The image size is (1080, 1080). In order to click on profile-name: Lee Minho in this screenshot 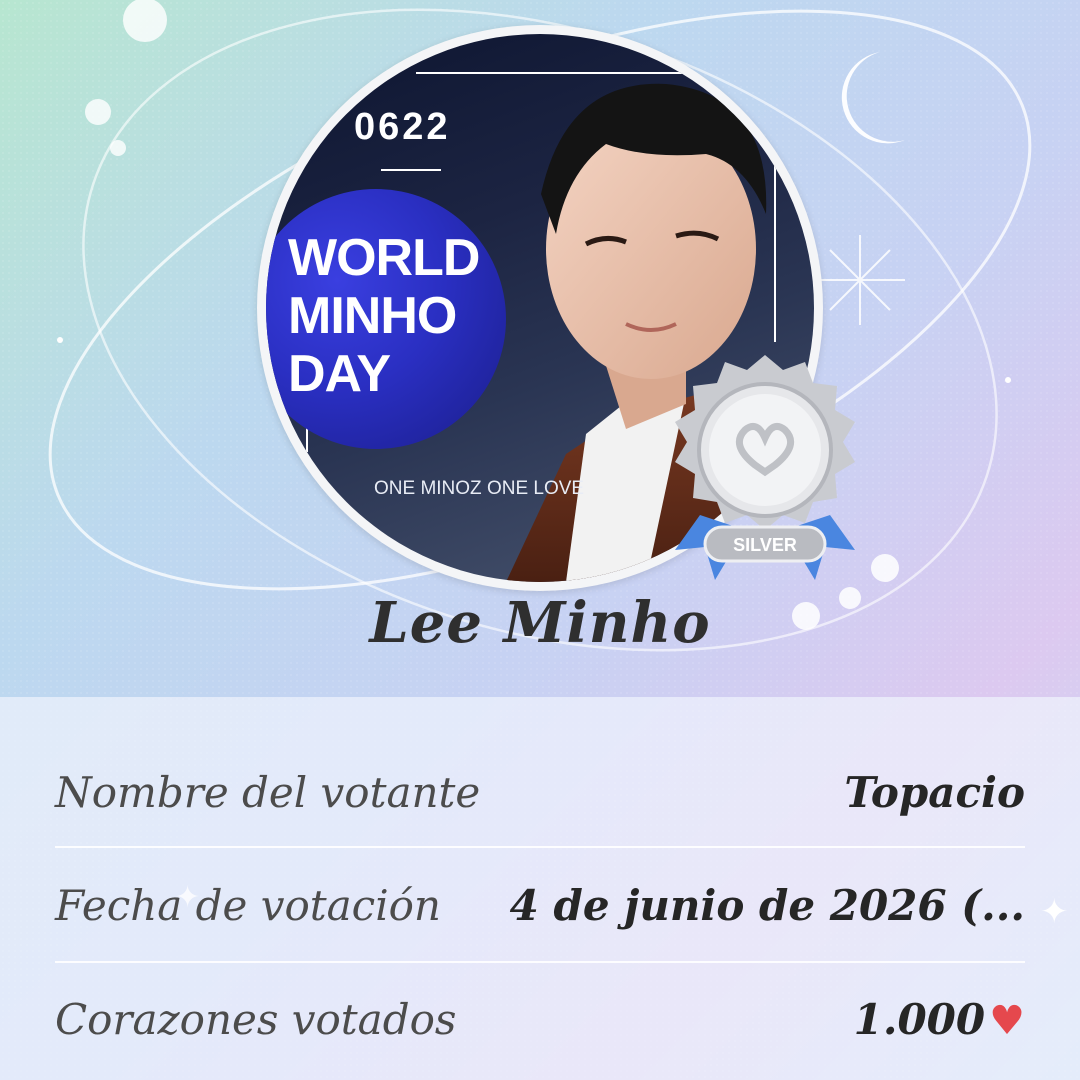, I will do `click(540, 623)`.